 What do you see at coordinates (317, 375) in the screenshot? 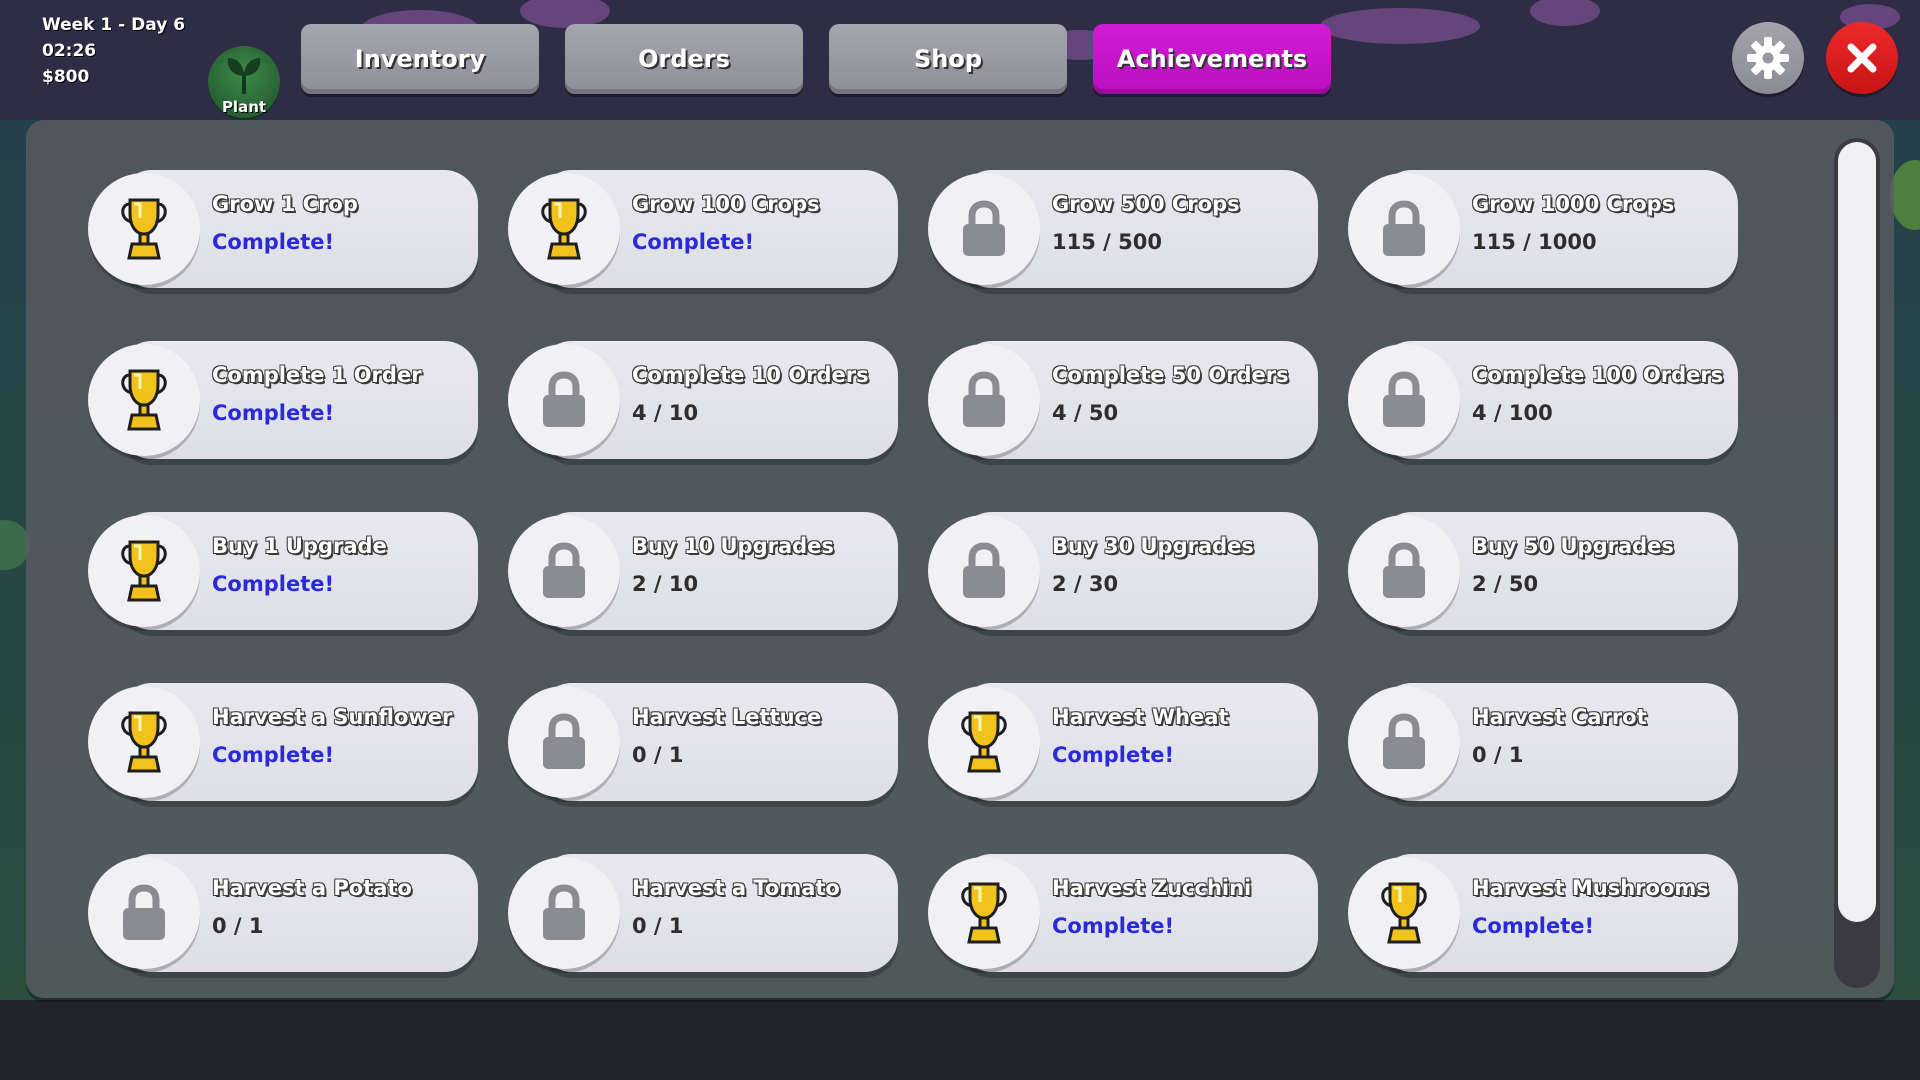
I see `achievement-title: Complete 1 Order` at bounding box center [317, 375].